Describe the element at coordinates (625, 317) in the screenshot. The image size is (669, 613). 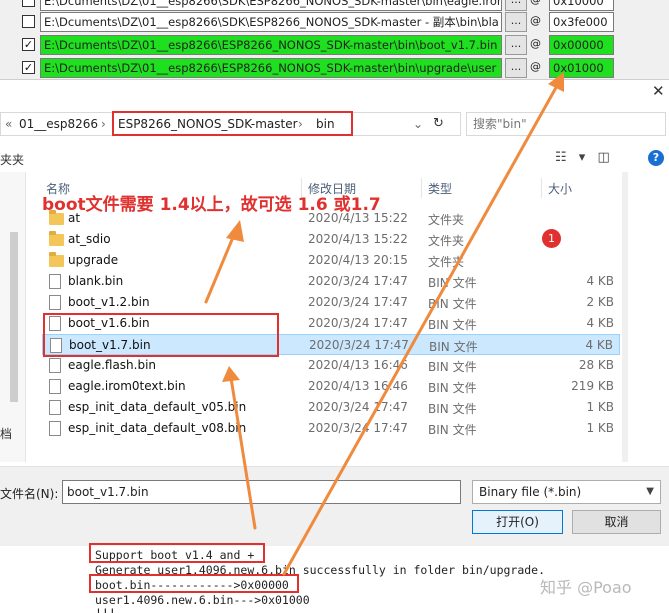
I see `file-list-scrollbar` at that location.